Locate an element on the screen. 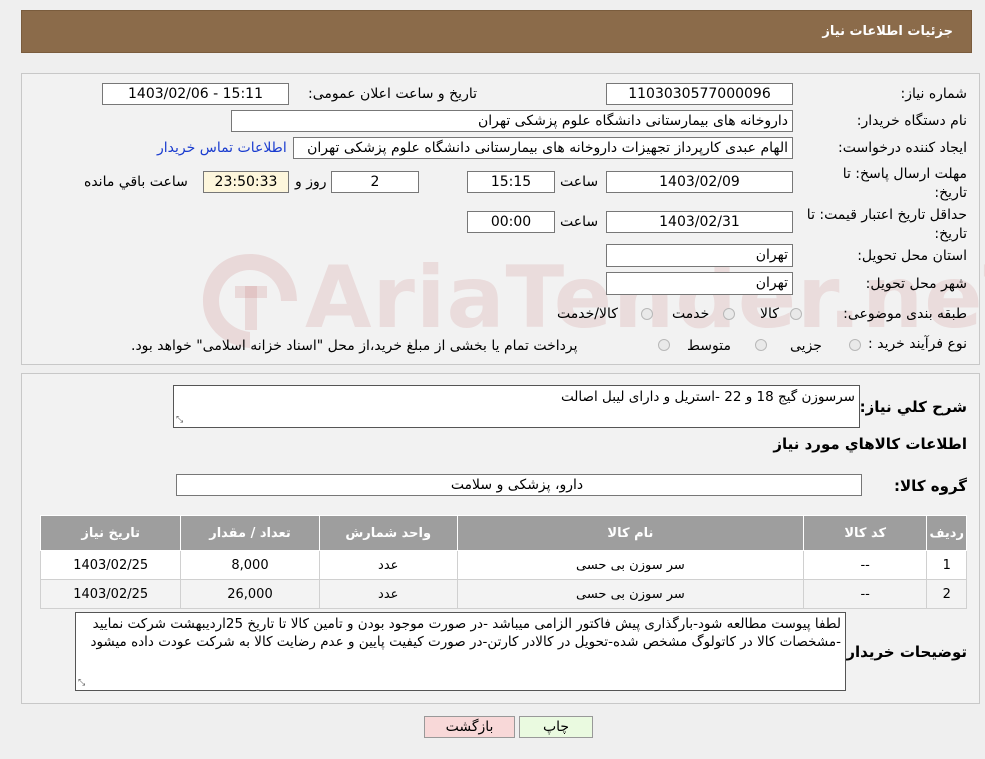 The width and height of the screenshot is (985, 759). cell-row-number: 1 is located at coordinates (946, 565).